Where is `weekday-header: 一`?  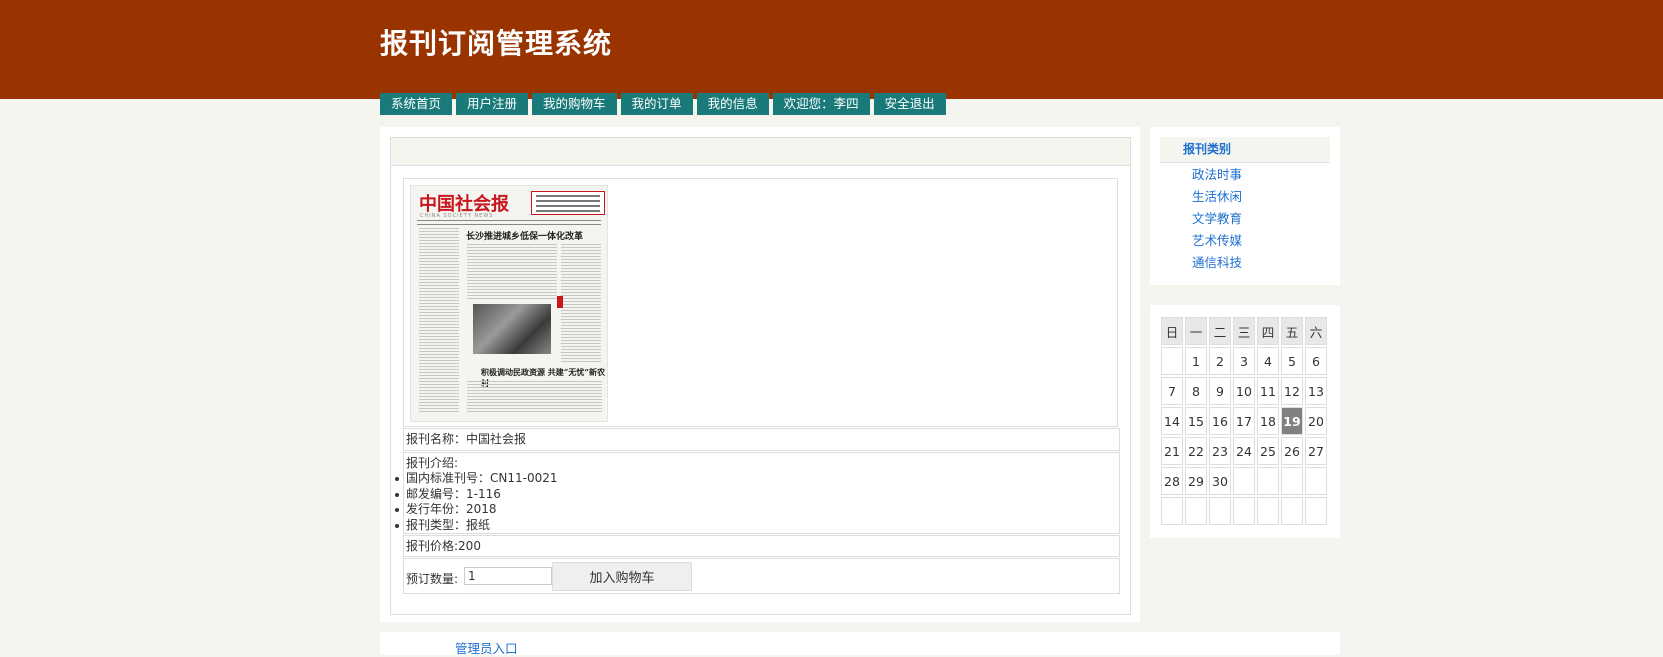 weekday-header: 一 is located at coordinates (1196, 331).